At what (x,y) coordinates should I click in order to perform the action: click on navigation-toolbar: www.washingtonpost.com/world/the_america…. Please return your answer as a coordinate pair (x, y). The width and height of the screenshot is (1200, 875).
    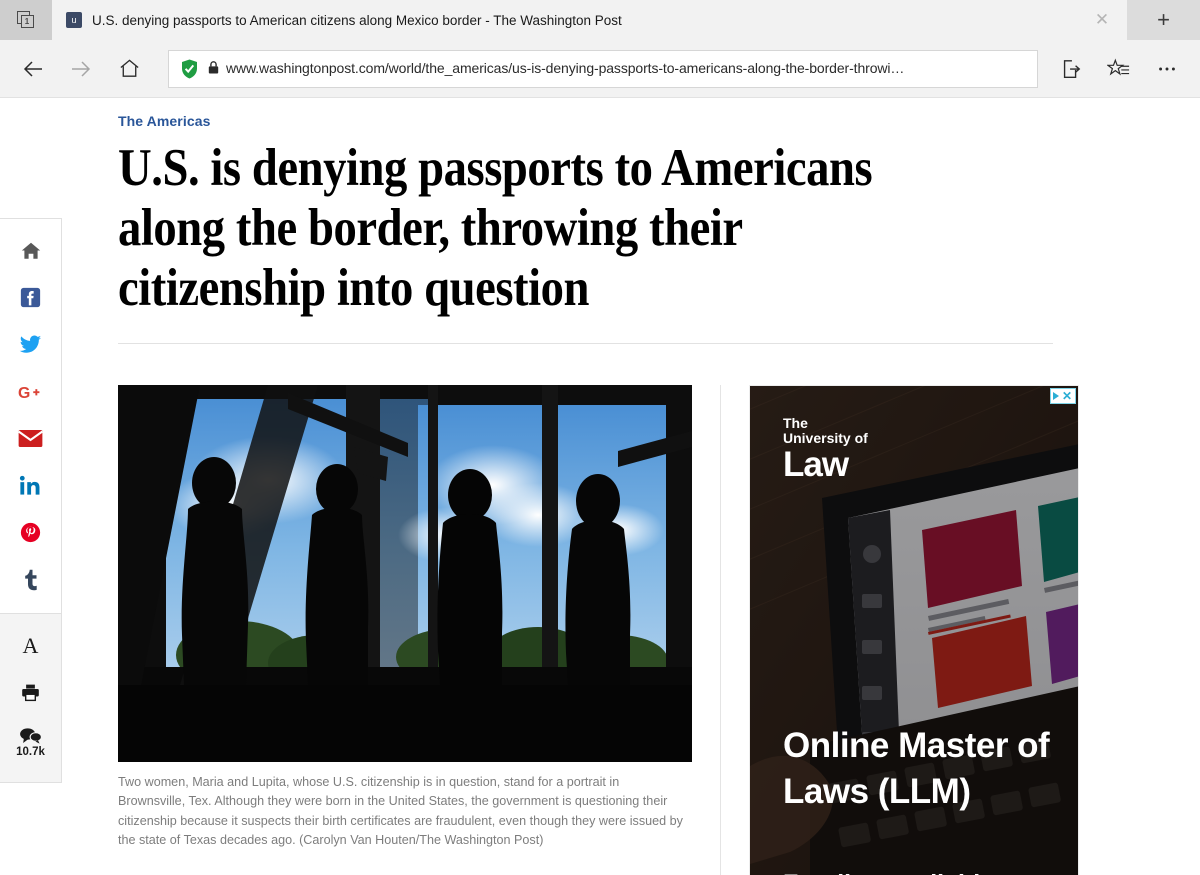
    Looking at the image, I should click on (600, 69).